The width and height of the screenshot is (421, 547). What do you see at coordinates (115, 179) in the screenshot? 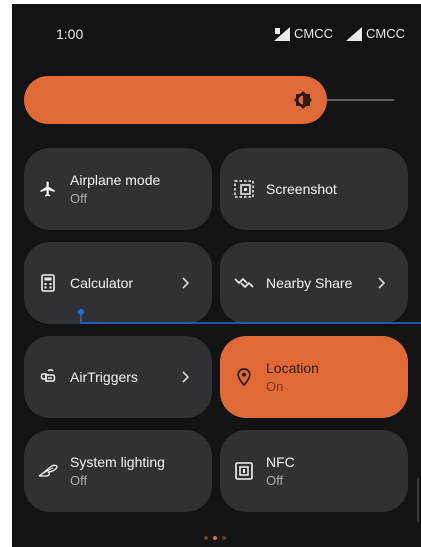
I see `tile-label: Airplane mode` at bounding box center [115, 179].